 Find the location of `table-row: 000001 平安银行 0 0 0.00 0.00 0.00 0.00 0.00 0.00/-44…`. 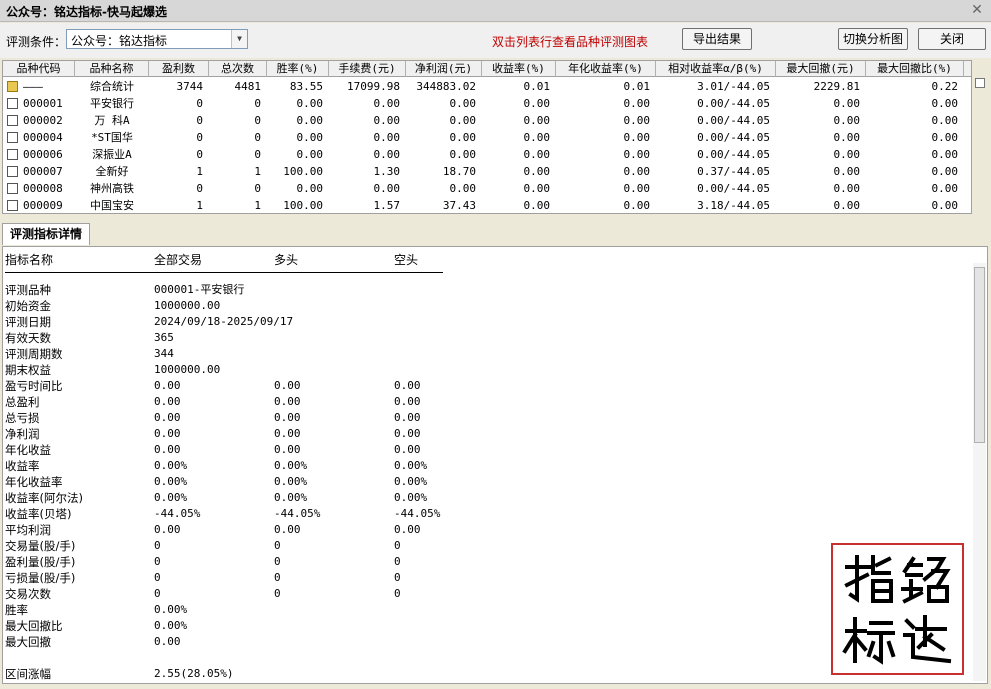

table-row: 000001 平安银行 0 0 0.00 0.00 0.00 0.00 0.00 0.00/-44… is located at coordinates (487, 103).